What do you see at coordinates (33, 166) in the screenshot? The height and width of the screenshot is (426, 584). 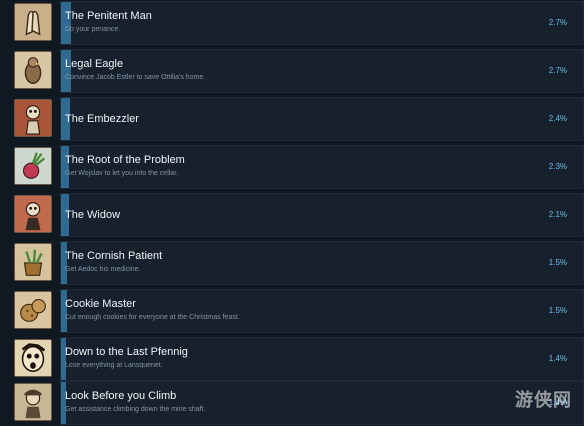 I see `radish-icon` at bounding box center [33, 166].